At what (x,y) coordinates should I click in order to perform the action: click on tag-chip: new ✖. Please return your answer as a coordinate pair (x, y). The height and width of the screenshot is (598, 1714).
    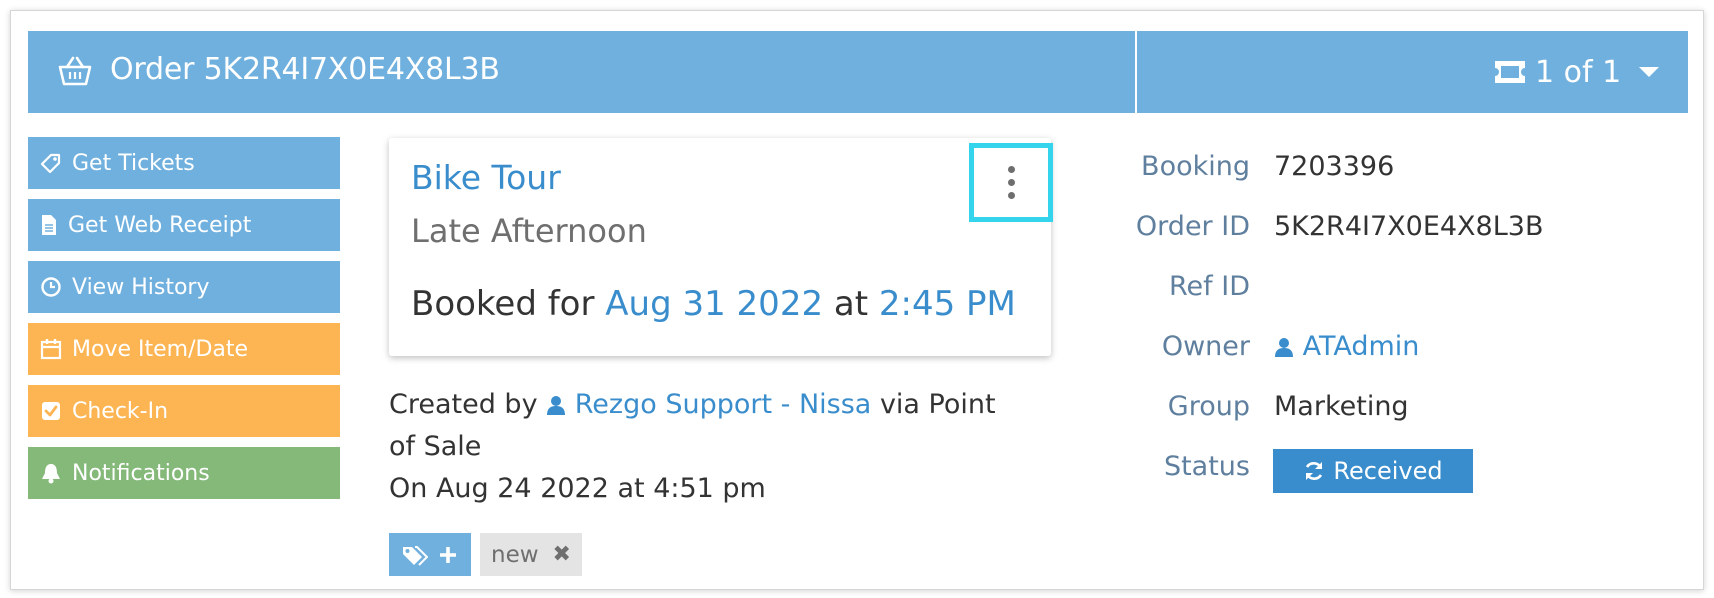
    Looking at the image, I should click on (531, 554).